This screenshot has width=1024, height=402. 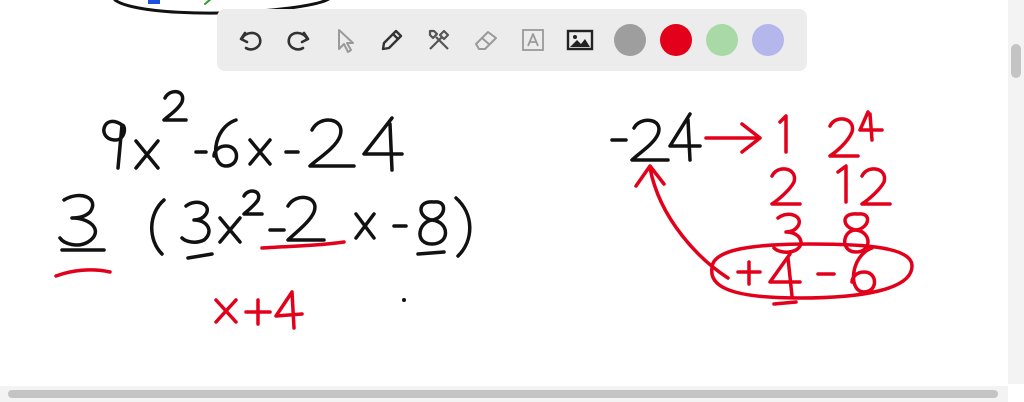 I want to click on horizontal-scrollbar, so click(x=504, y=394).